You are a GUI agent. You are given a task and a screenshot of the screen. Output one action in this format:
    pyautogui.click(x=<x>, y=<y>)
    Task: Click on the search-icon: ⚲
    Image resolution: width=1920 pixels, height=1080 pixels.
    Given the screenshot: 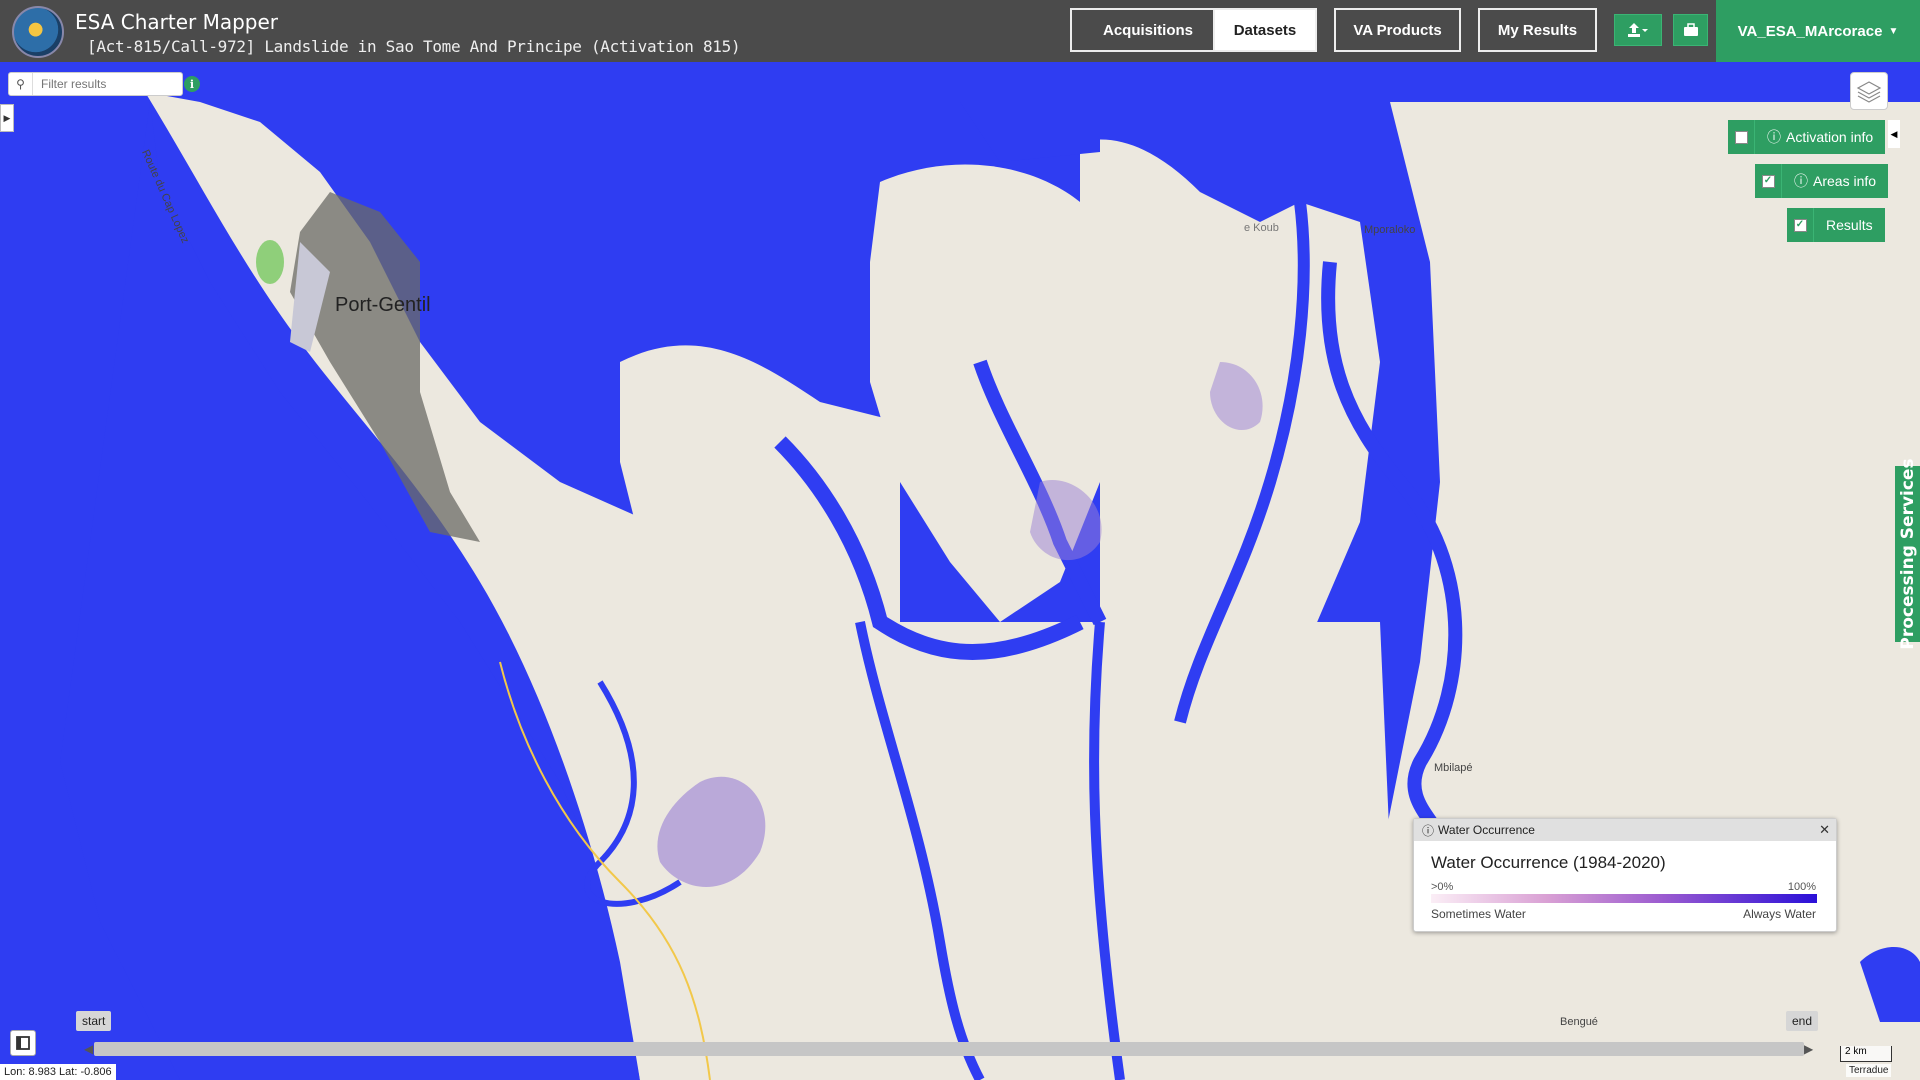 What is the action you would take?
    pyautogui.click(x=21, y=84)
    